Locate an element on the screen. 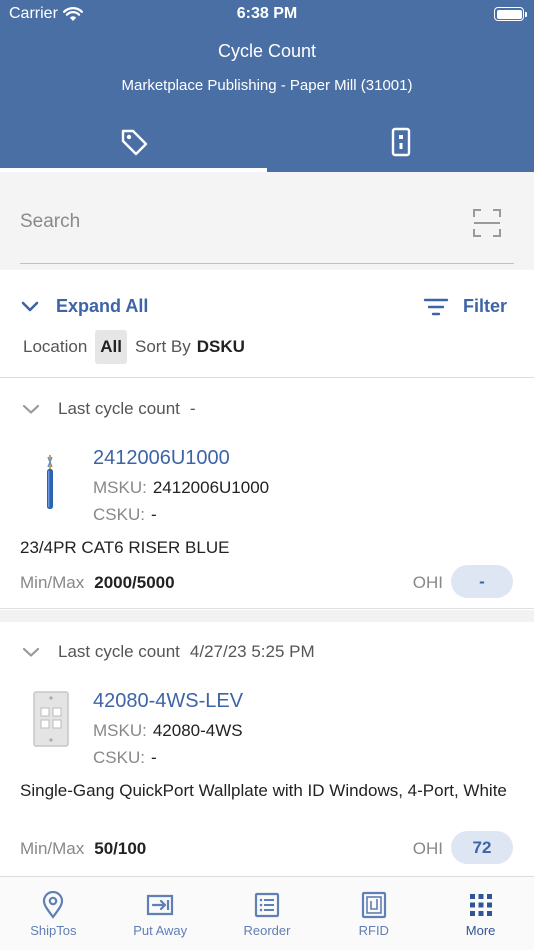  sort-selector: DSKU is located at coordinates (221, 347).